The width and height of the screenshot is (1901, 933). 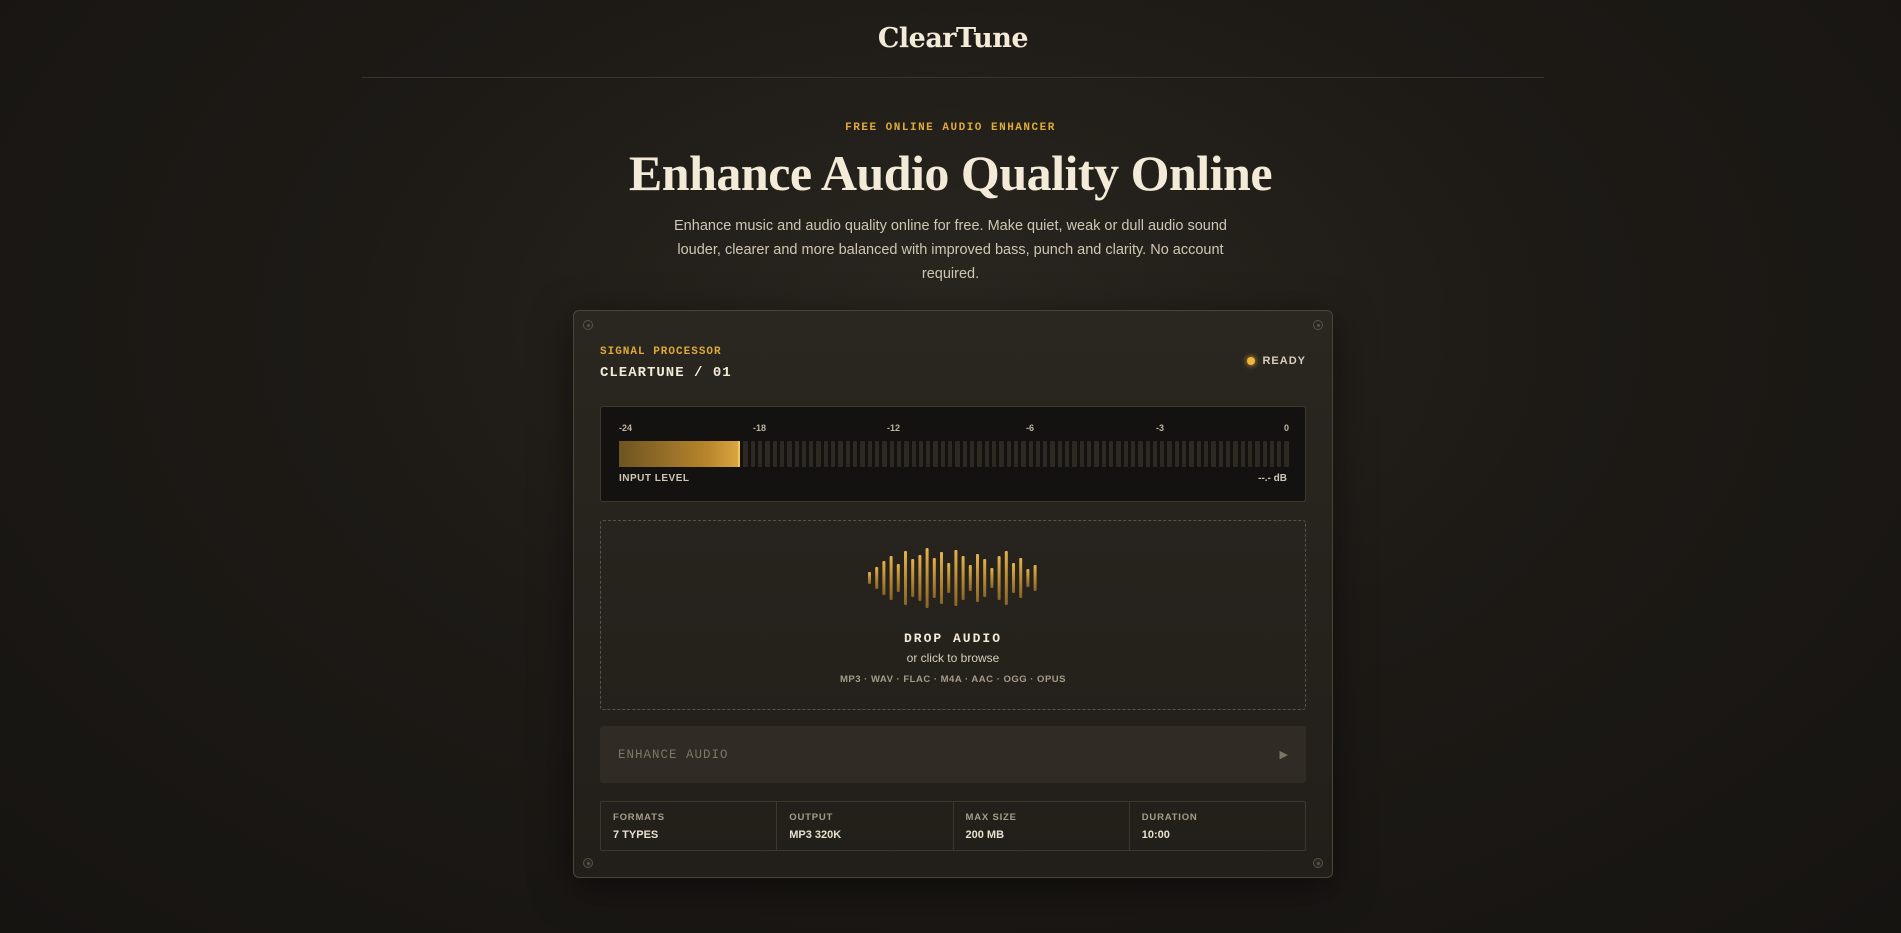 What do you see at coordinates (1286, 428) in the screenshot?
I see `meter-tick: 0` at bounding box center [1286, 428].